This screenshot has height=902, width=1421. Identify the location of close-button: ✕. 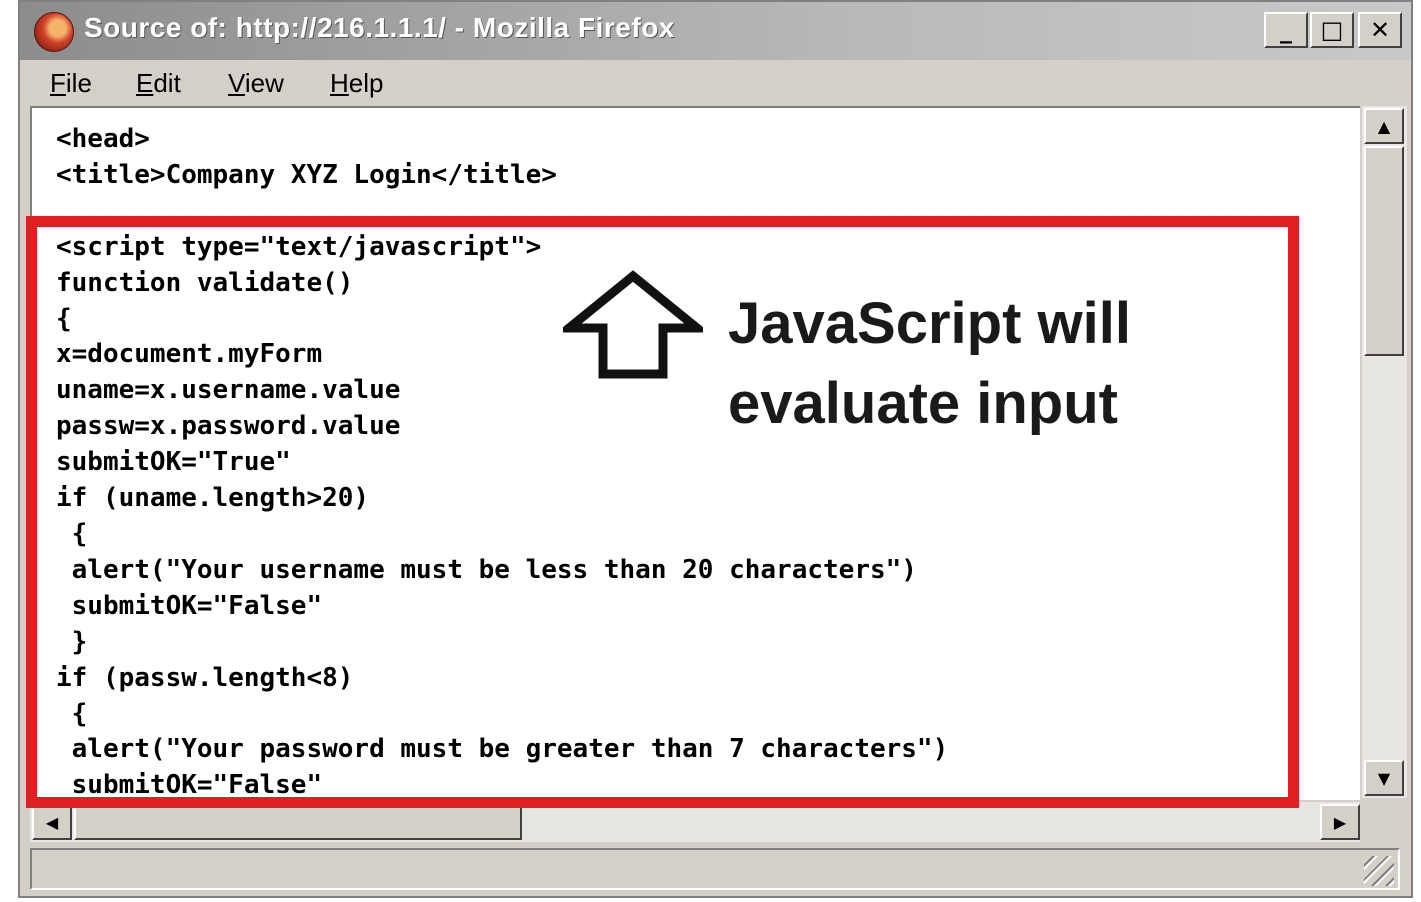
(1380, 30).